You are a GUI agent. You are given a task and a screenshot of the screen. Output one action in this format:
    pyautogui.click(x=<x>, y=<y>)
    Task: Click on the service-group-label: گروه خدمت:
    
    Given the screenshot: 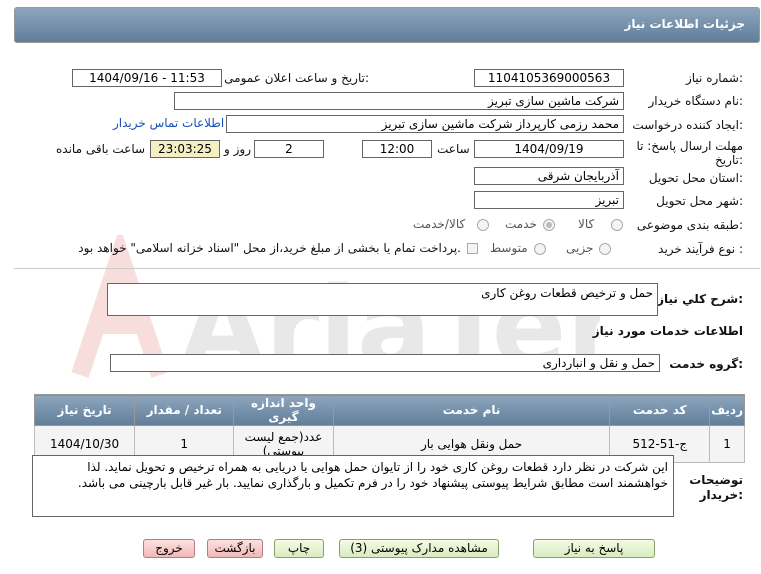 What is the action you would take?
    pyautogui.click(x=706, y=364)
    